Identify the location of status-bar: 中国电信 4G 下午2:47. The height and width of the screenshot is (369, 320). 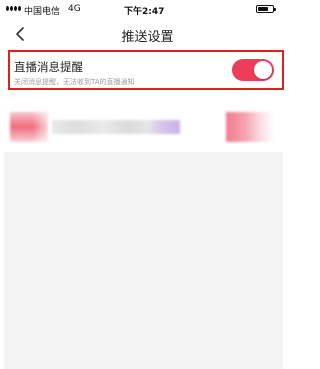
(147, 10).